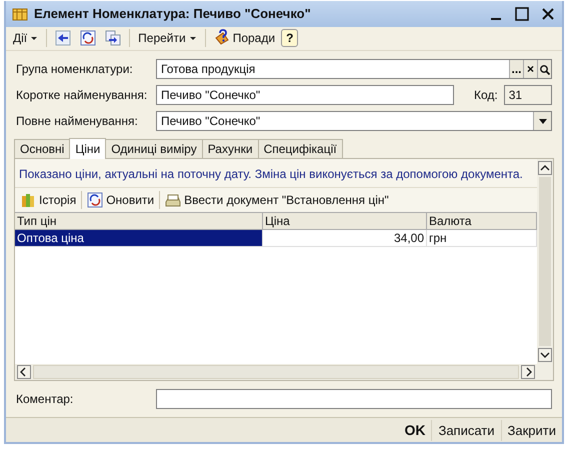 The height and width of the screenshot is (449, 566). Describe the element at coordinates (531, 430) in the screenshot. I see `dialog-button: Закрити` at that location.